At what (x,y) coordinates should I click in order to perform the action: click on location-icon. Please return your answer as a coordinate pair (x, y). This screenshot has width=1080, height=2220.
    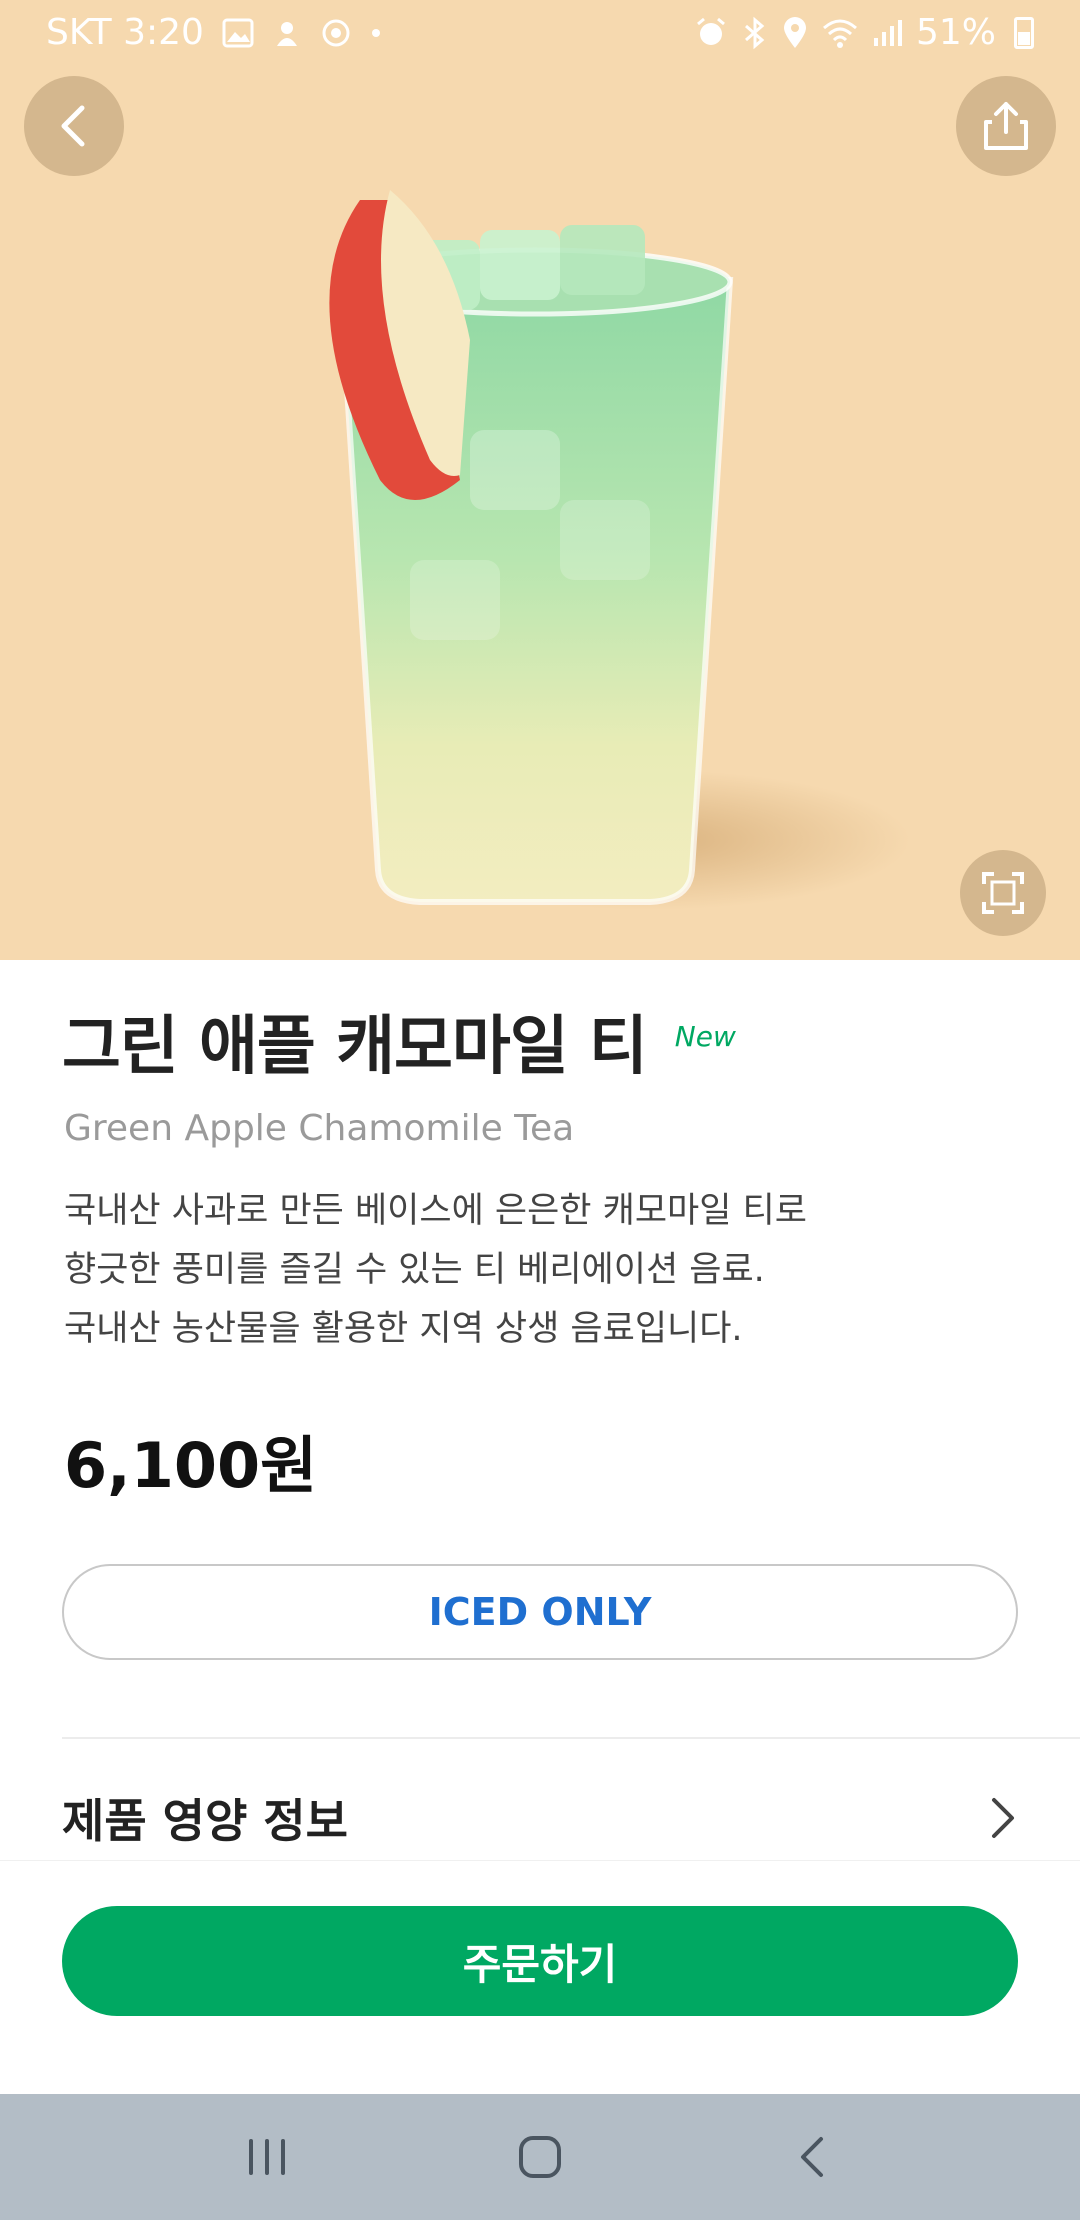
    Looking at the image, I should click on (794, 32).